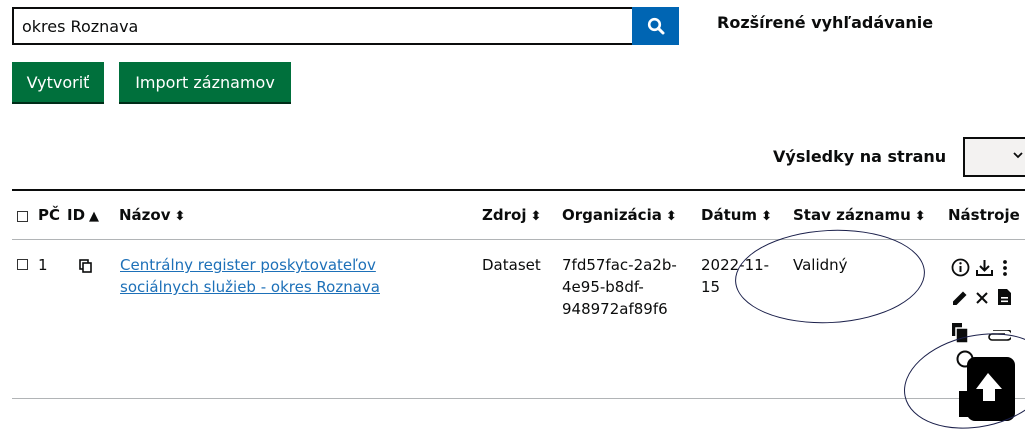 The width and height of the screenshot is (1025, 442). What do you see at coordinates (825, 22) in the screenshot?
I see `advanced-search-link: Rozšírené vyhľadávanie` at bounding box center [825, 22].